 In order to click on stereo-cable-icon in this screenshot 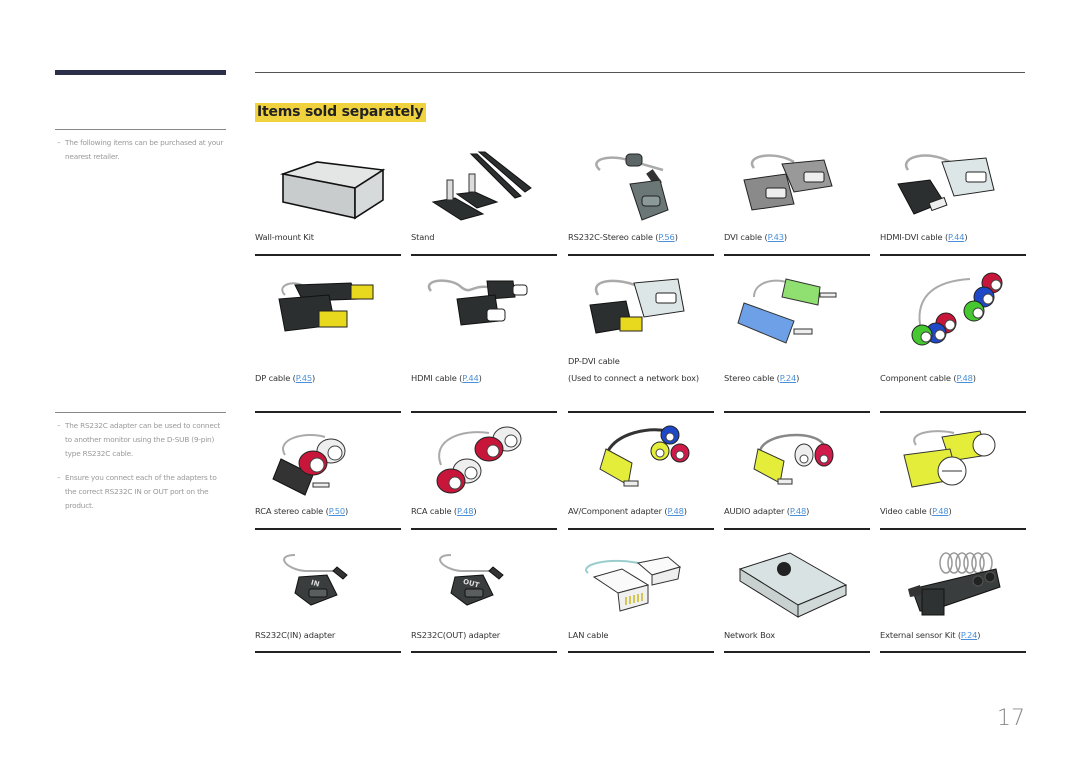, I will do `click(787, 311)`.